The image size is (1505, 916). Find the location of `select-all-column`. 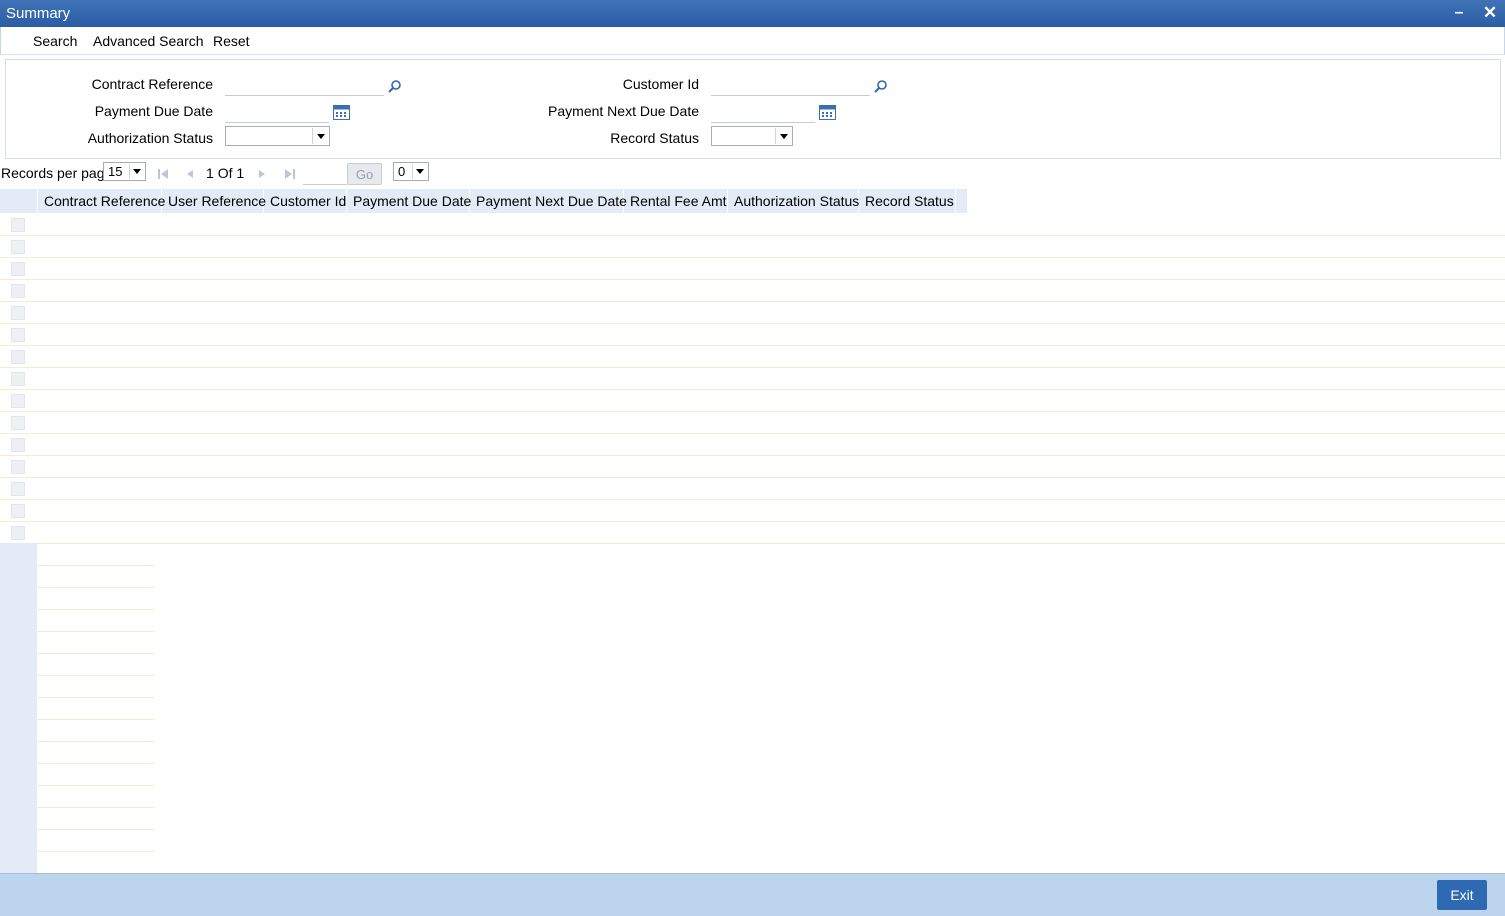

select-all-column is located at coordinates (19, 201).